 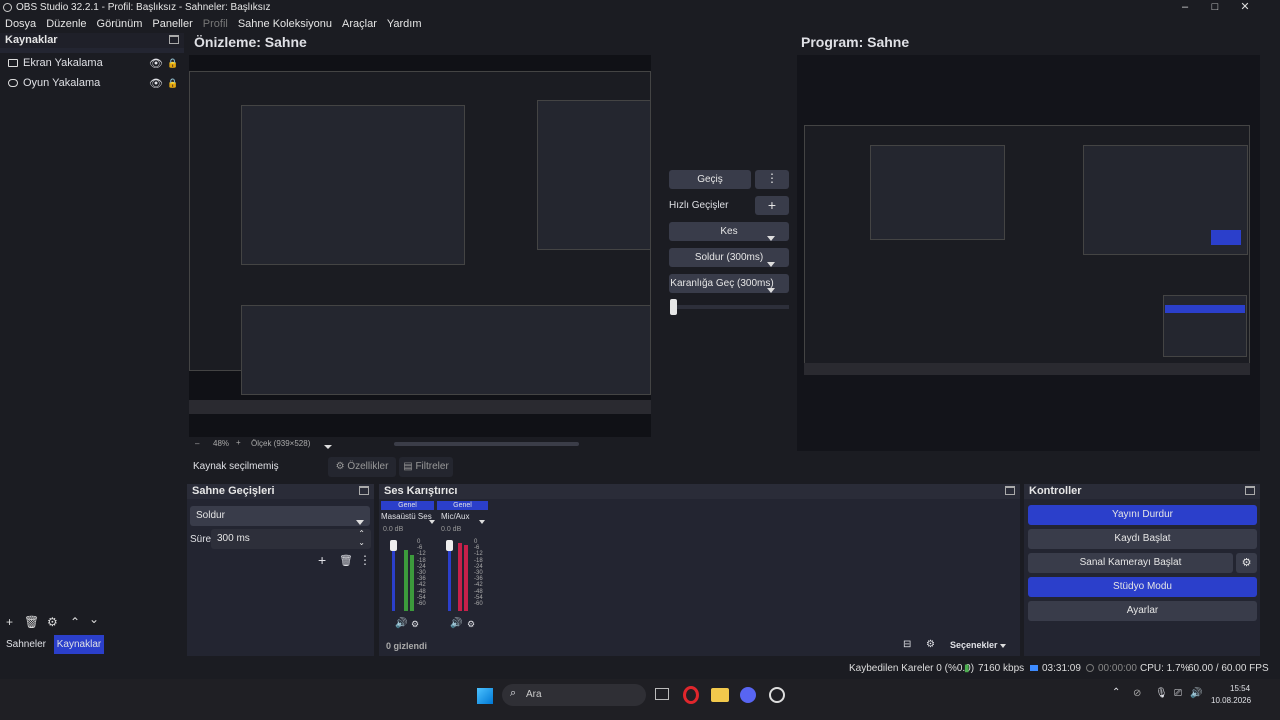 I want to click on t-bar-handle, so click(x=673, y=307).